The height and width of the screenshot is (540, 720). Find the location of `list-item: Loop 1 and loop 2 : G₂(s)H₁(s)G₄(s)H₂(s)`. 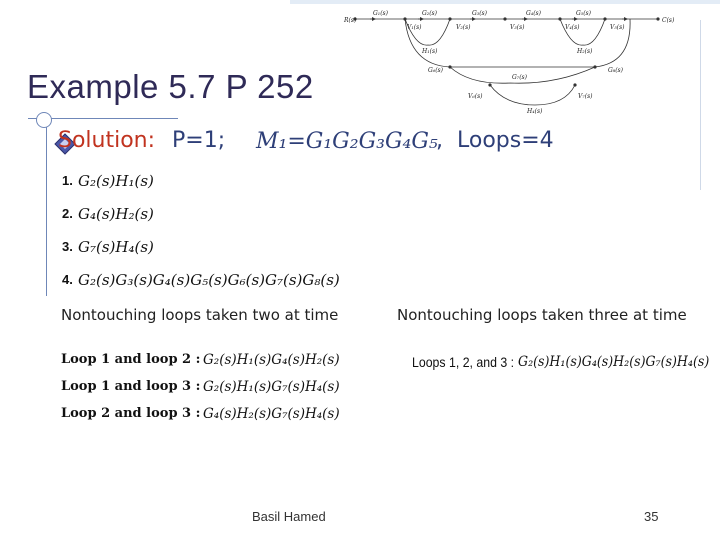

list-item: Loop 1 and loop 2 : G₂(s)H₁(s)G₄(s)H₂(s) is located at coordinates (200, 359).